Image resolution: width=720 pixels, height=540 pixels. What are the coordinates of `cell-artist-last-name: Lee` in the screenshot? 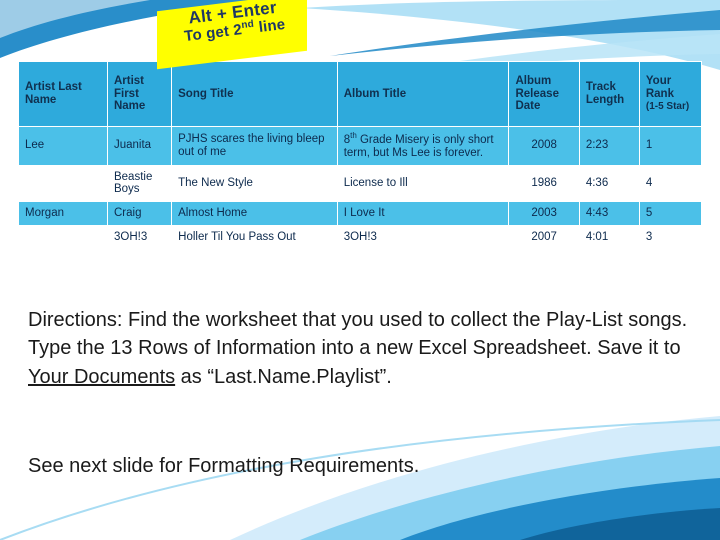 It's located at (63, 146).